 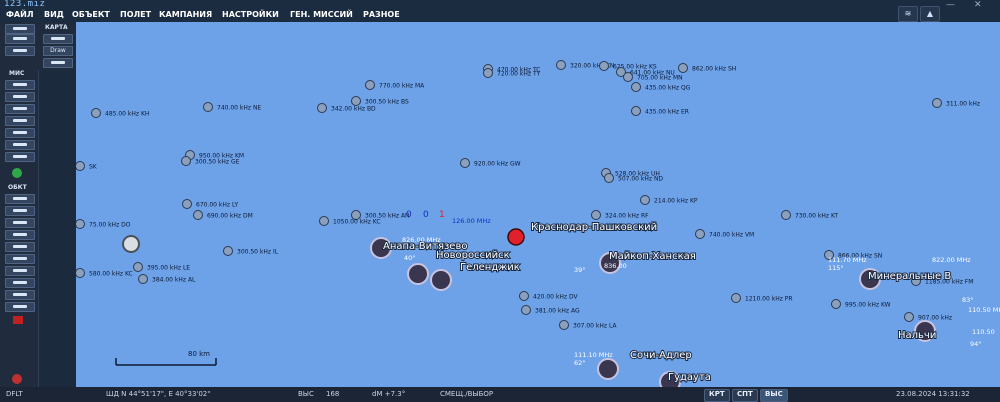 I want to click on window-title: 123.miz, so click(x=25, y=4).